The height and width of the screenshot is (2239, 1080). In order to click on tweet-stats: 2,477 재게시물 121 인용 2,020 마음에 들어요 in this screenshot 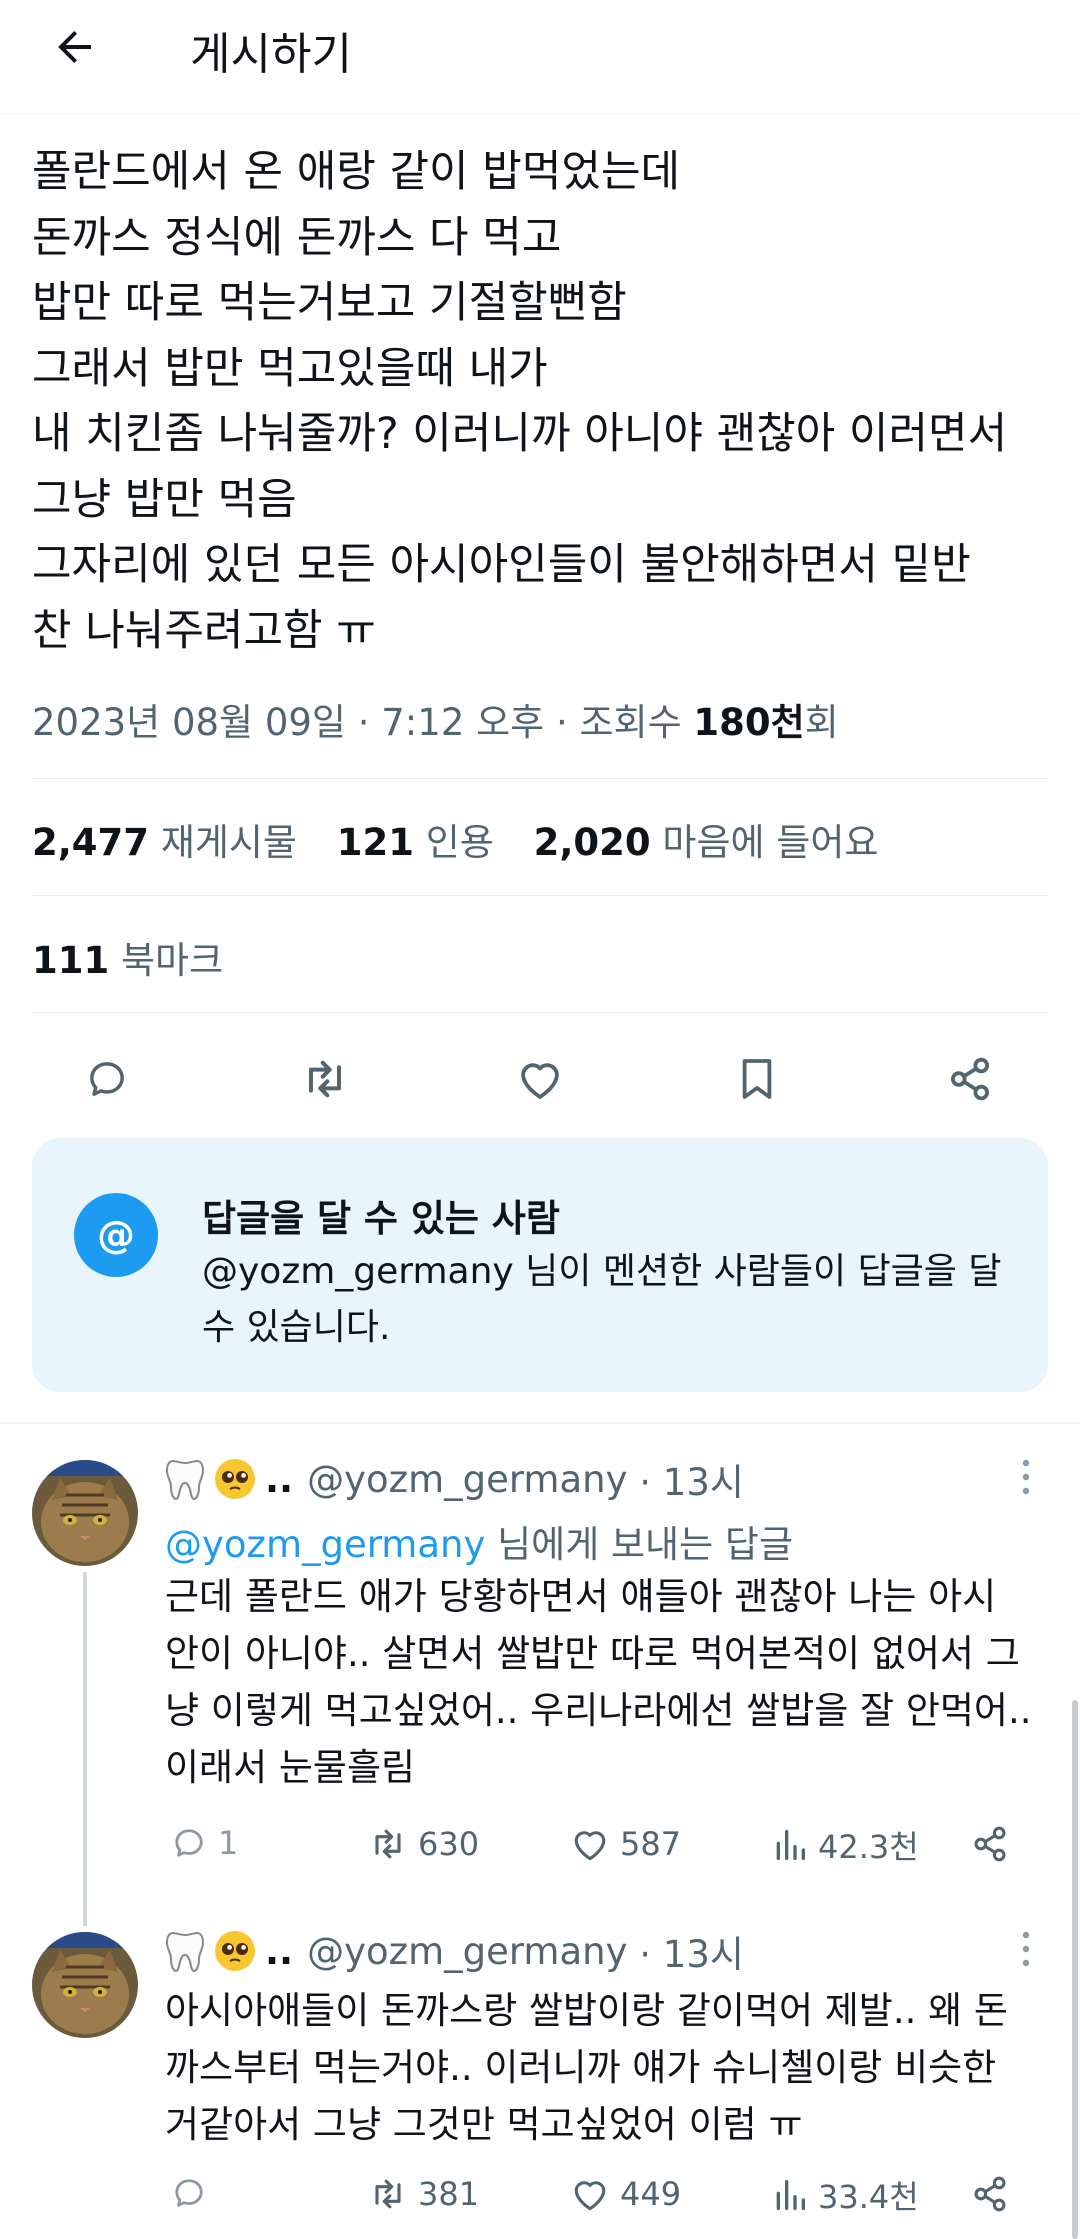, I will do `click(469, 839)`.